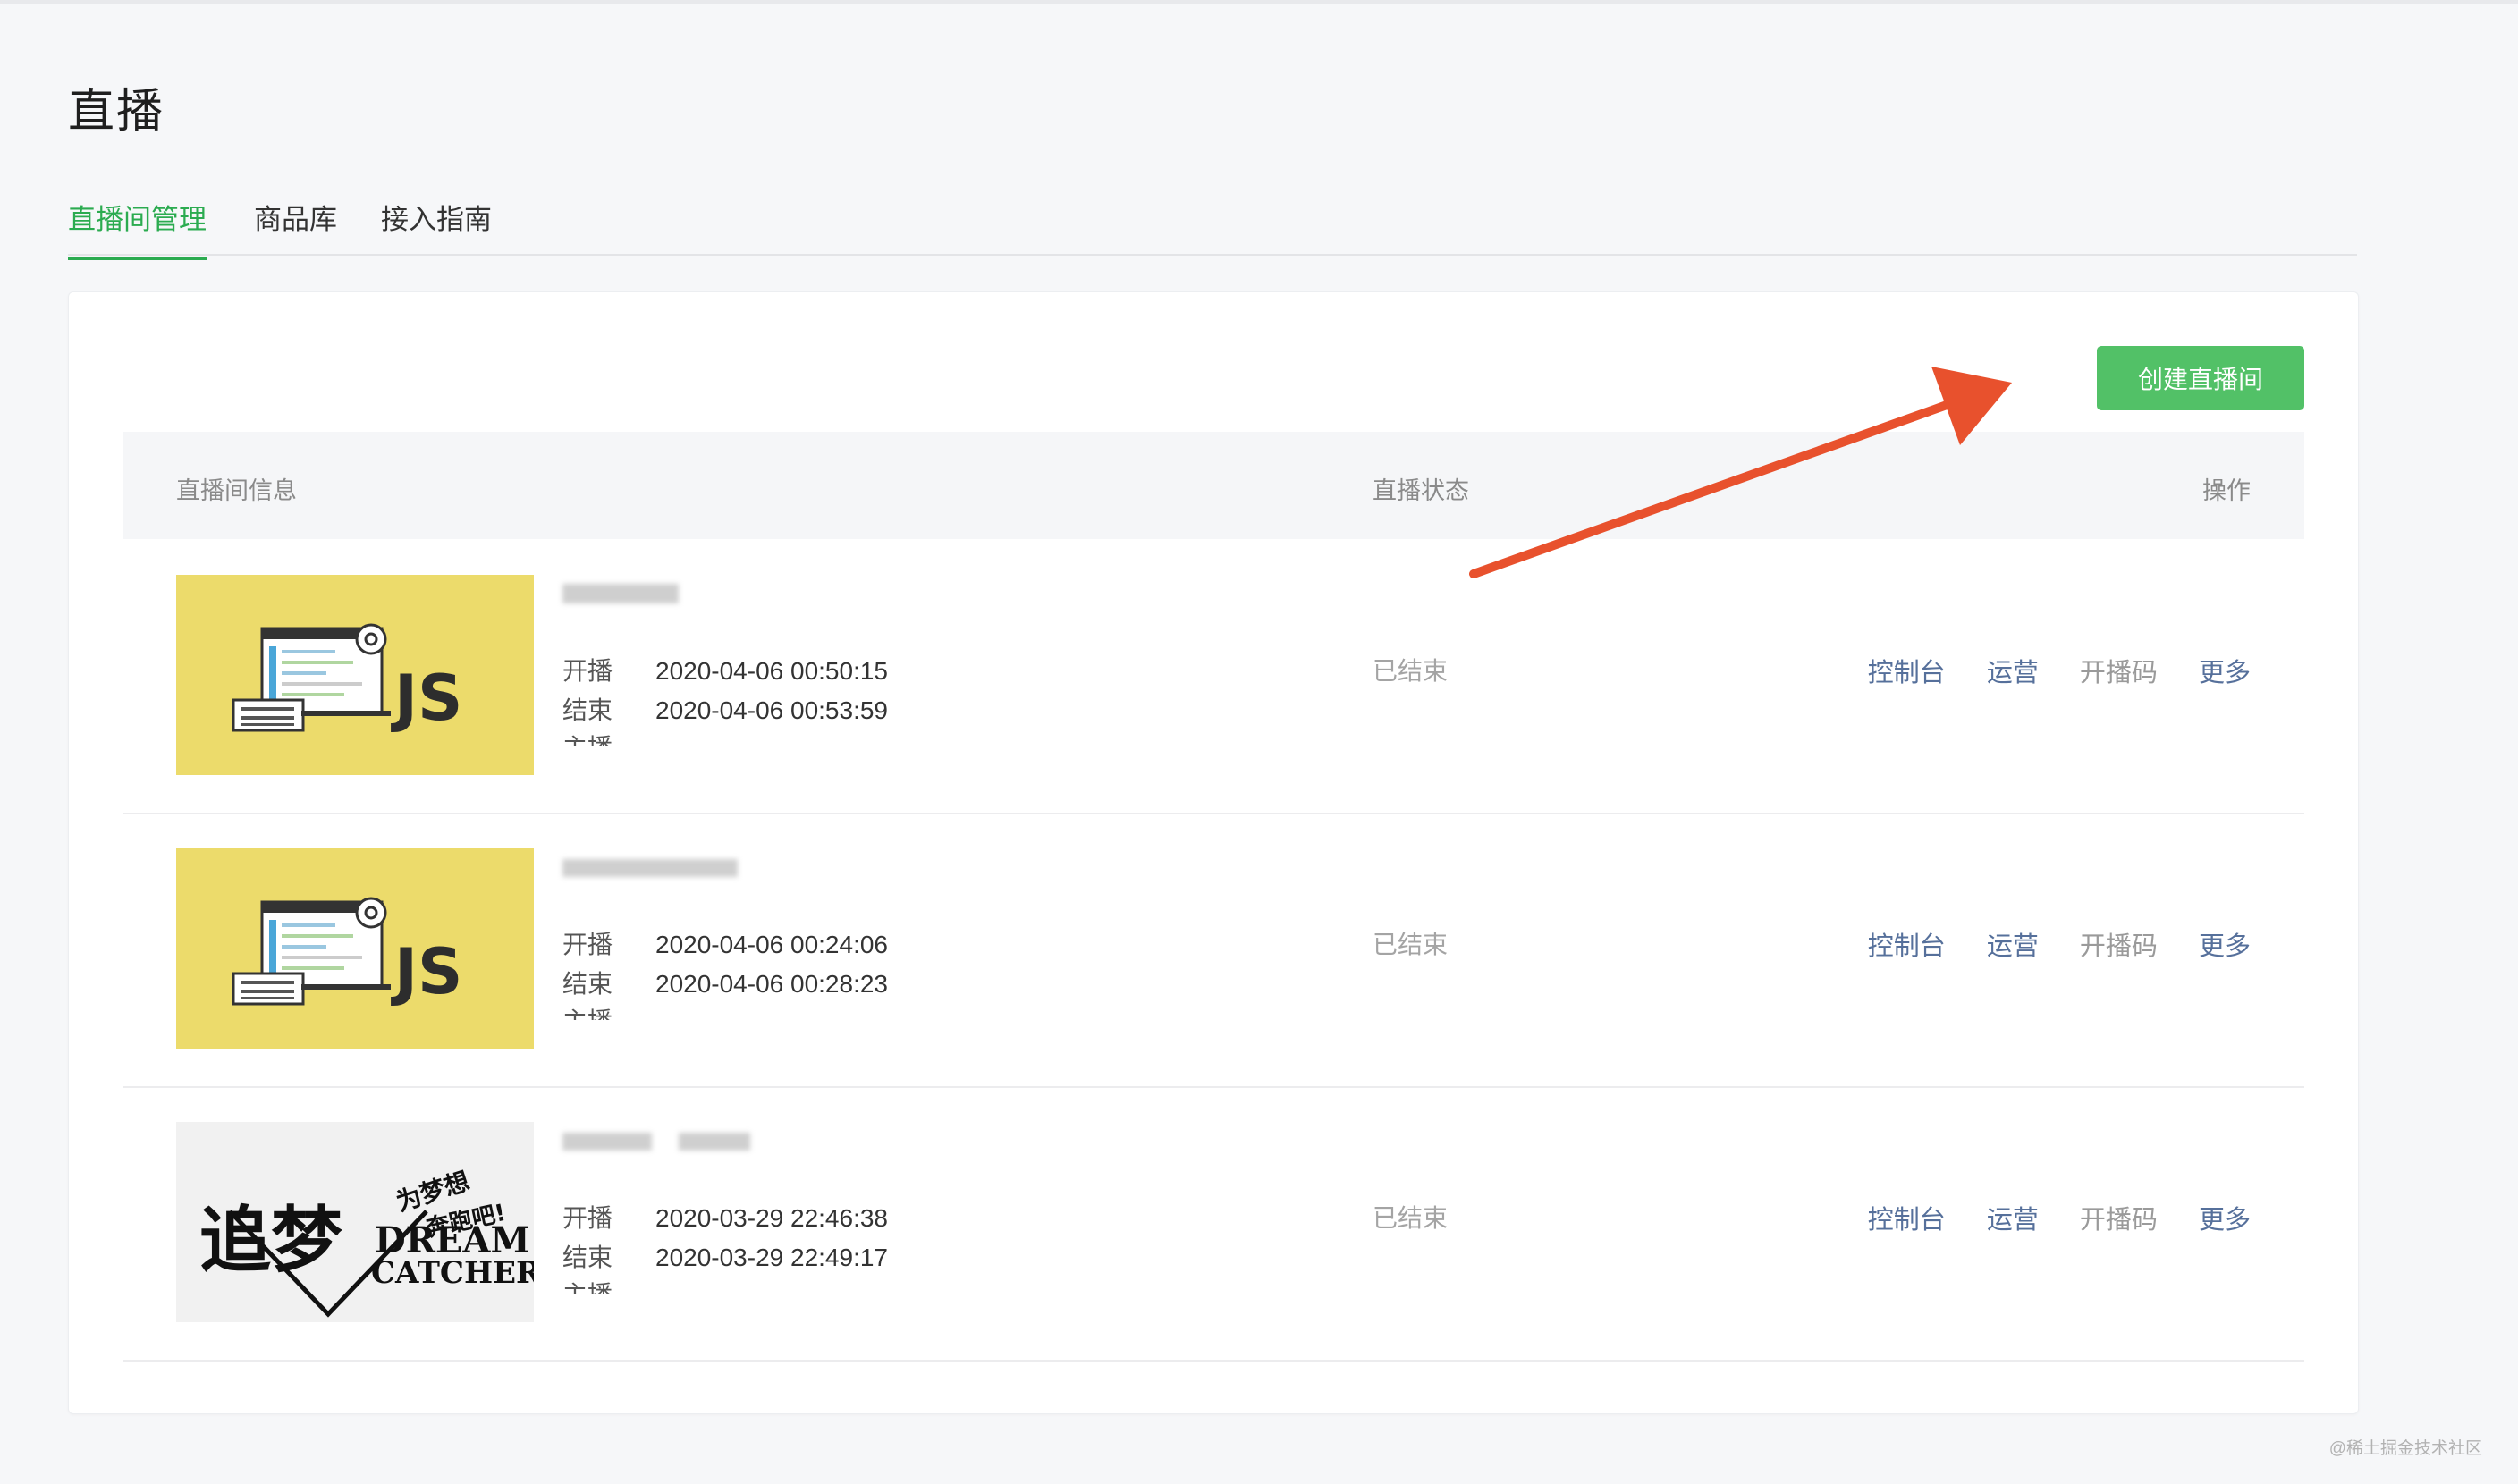 This screenshot has width=2518, height=1484. What do you see at coordinates (771, 710) in the screenshot?
I see `end-time-value: 2020-04-06 00:53:59` at bounding box center [771, 710].